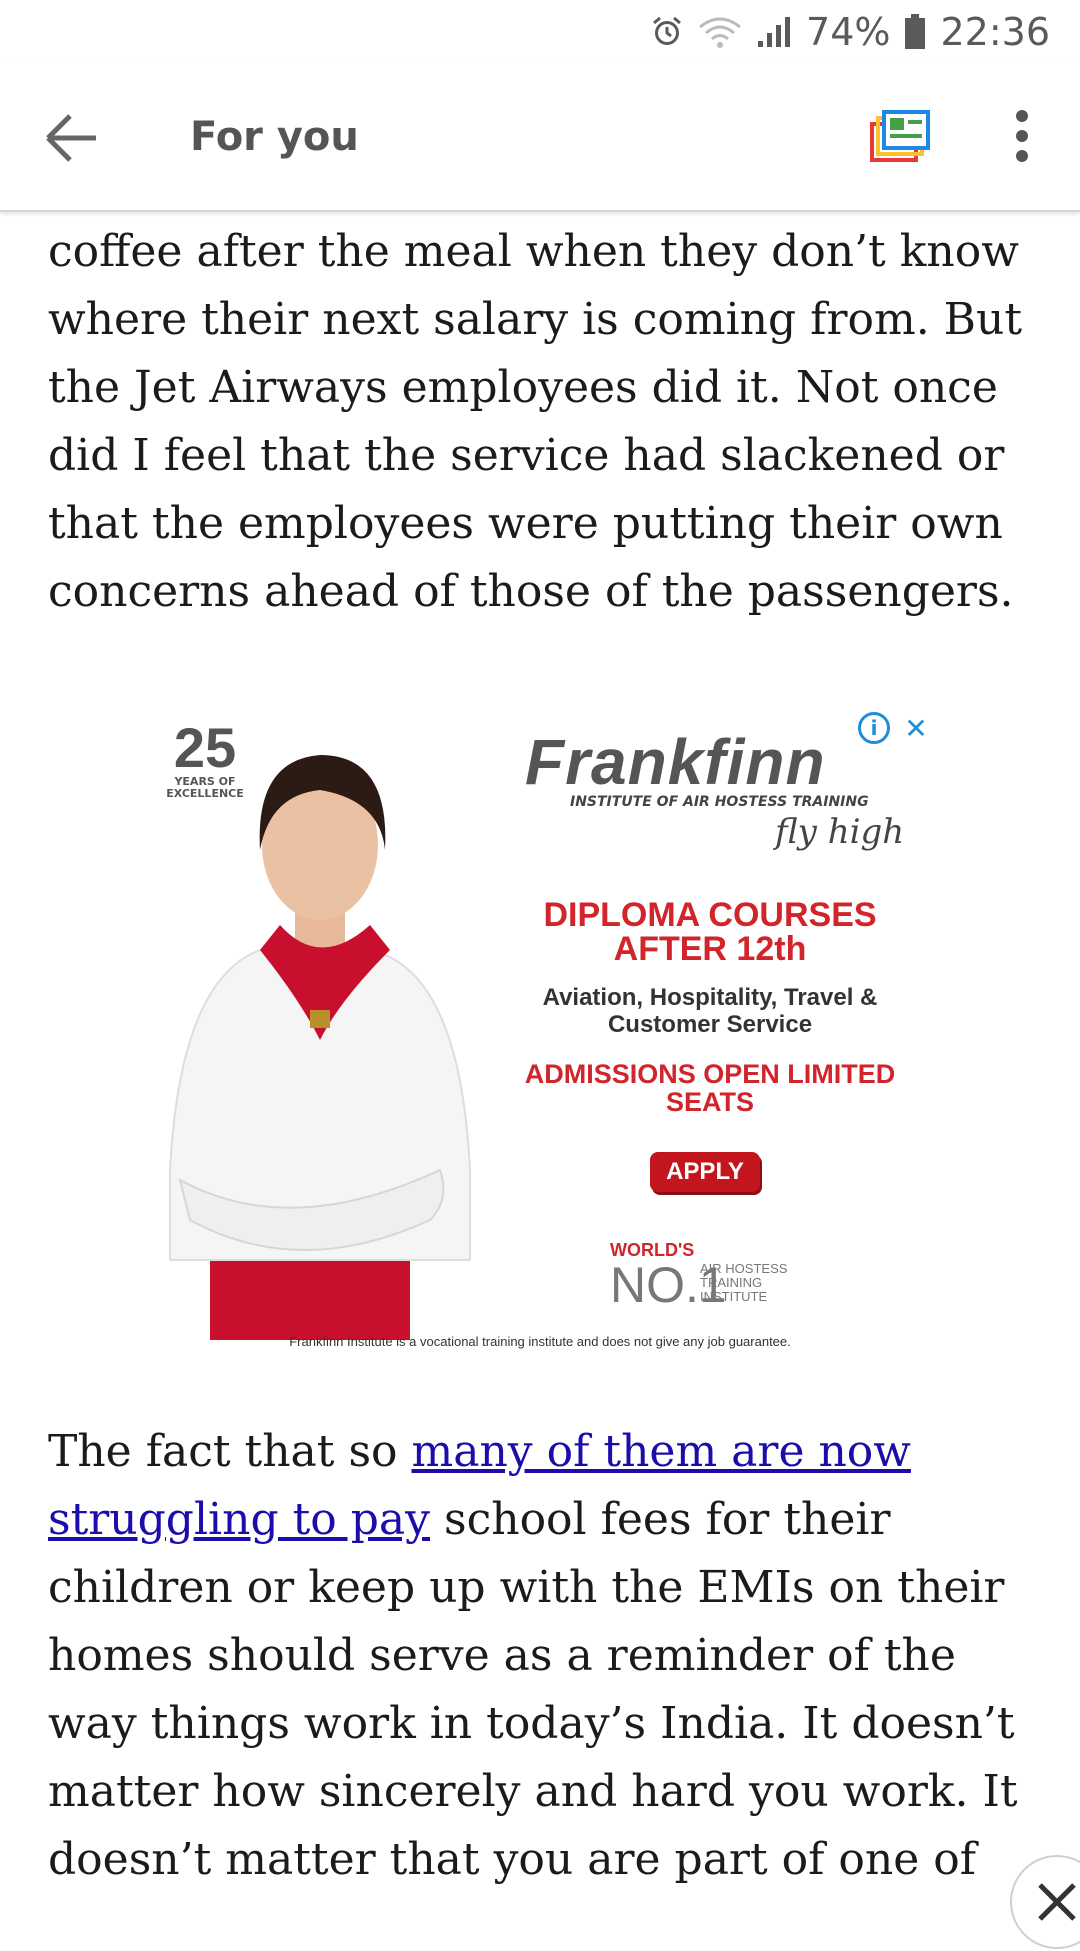  I want to click on back-button, so click(72, 138).